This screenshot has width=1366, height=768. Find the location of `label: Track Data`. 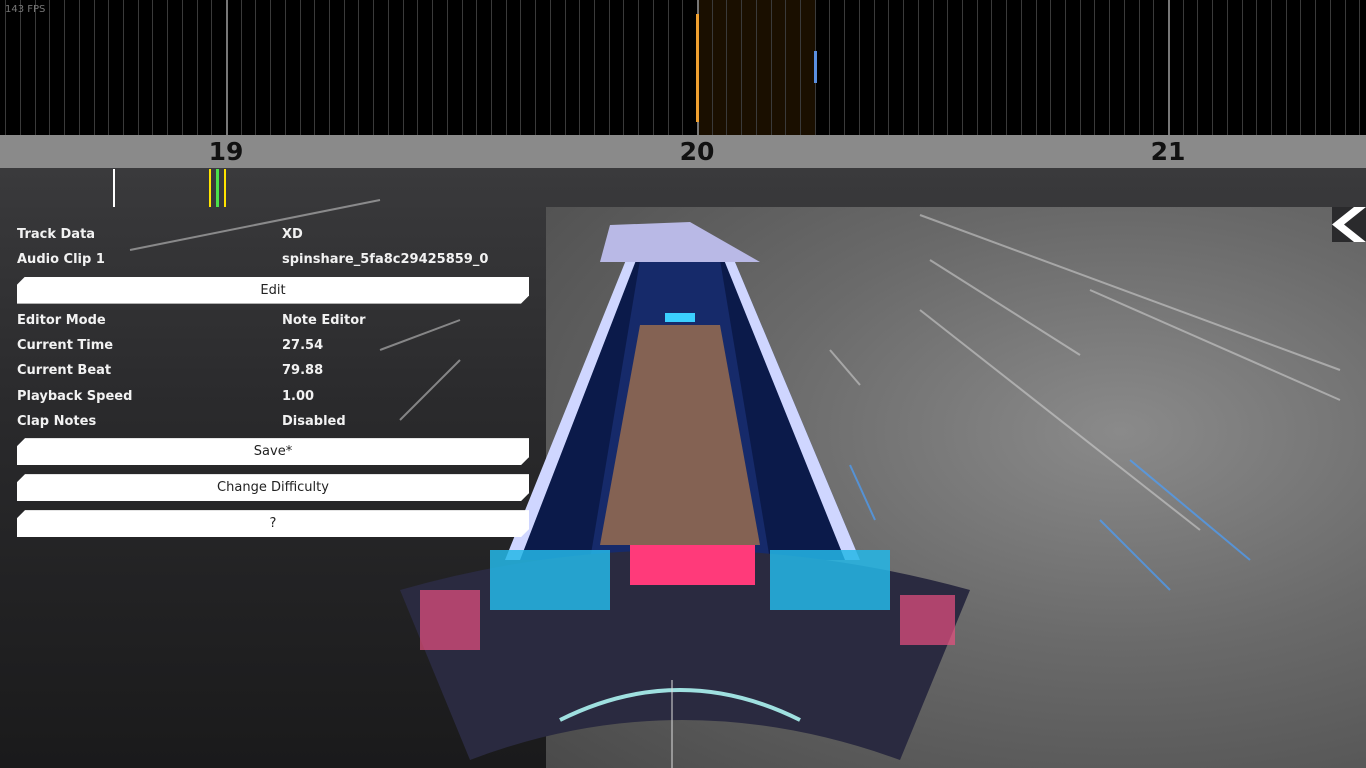

label: Track Data is located at coordinates (56, 235).